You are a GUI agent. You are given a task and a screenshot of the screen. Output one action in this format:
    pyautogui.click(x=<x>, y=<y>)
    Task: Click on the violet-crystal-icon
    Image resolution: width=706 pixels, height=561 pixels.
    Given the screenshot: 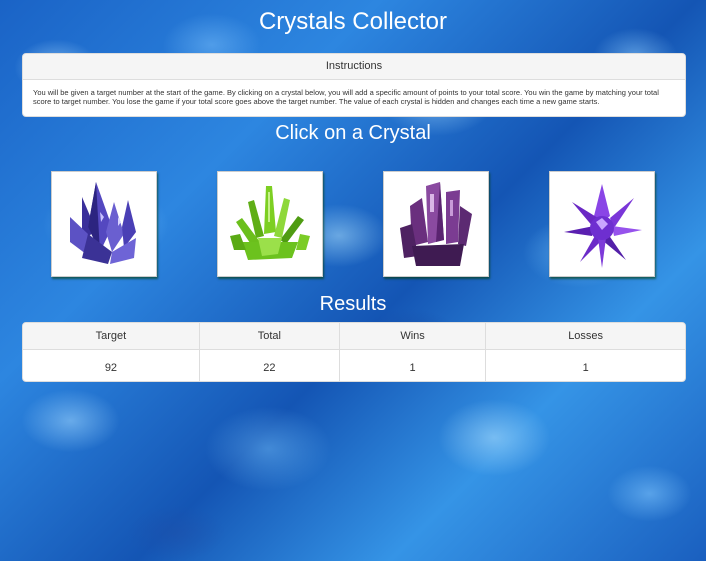 What is the action you would take?
    pyautogui.click(x=603, y=226)
    